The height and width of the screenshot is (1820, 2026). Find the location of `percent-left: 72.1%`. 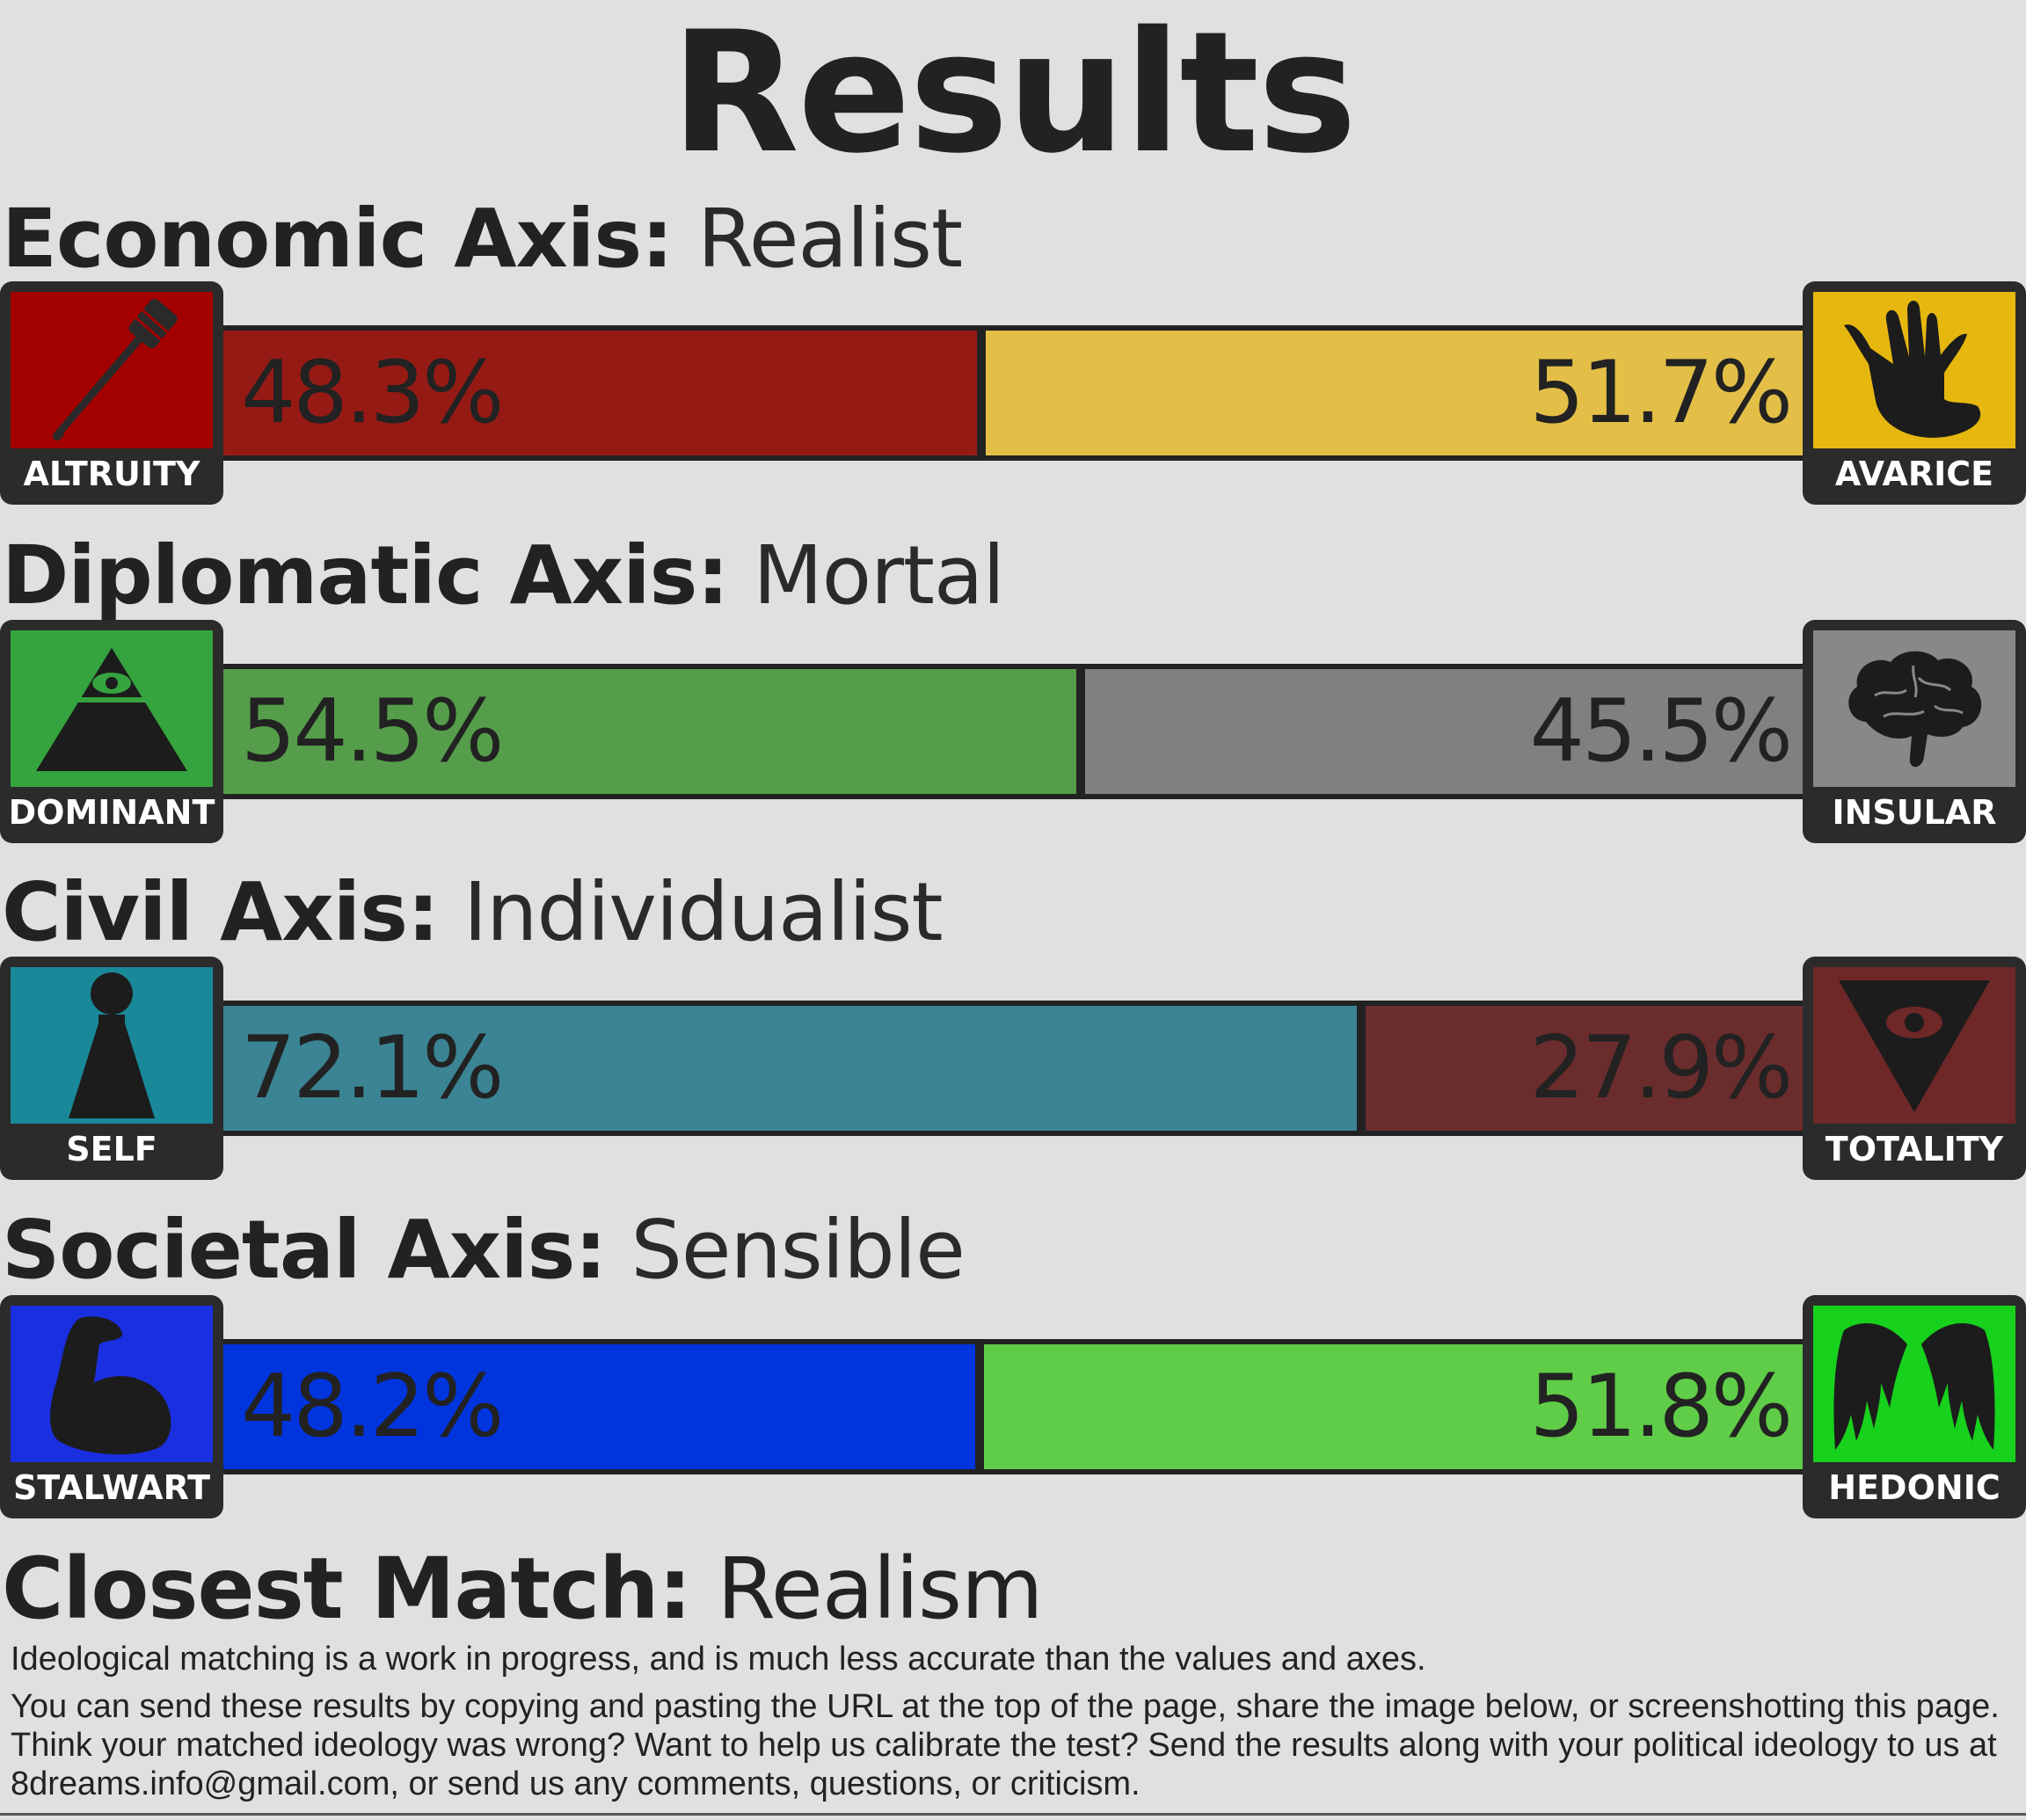

percent-left: 72.1% is located at coordinates (372, 1068).